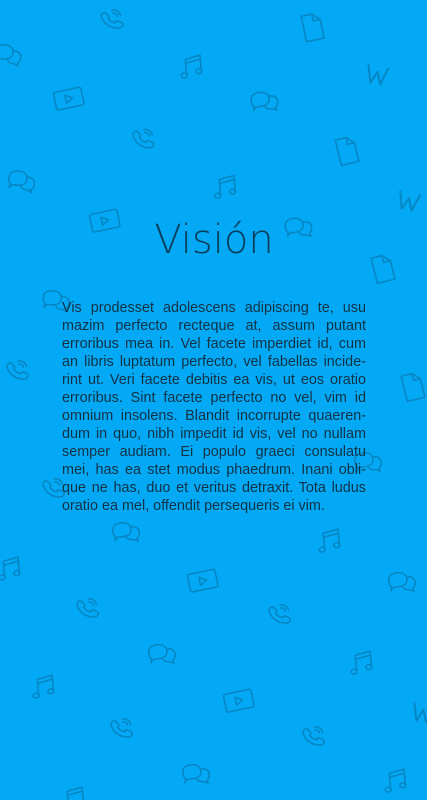 This screenshot has height=800, width=427. Describe the element at coordinates (214, 240) in the screenshot. I see `page-title: Visión` at that location.